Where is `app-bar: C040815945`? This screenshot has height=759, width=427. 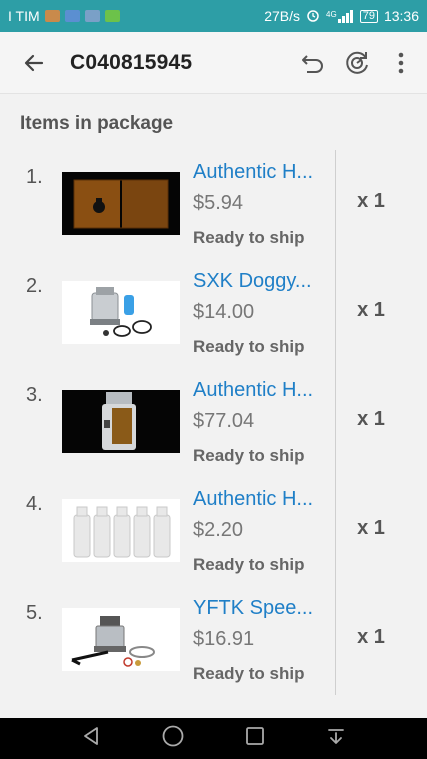
app-bar: C040815945 is located at coordinates (213, 63).